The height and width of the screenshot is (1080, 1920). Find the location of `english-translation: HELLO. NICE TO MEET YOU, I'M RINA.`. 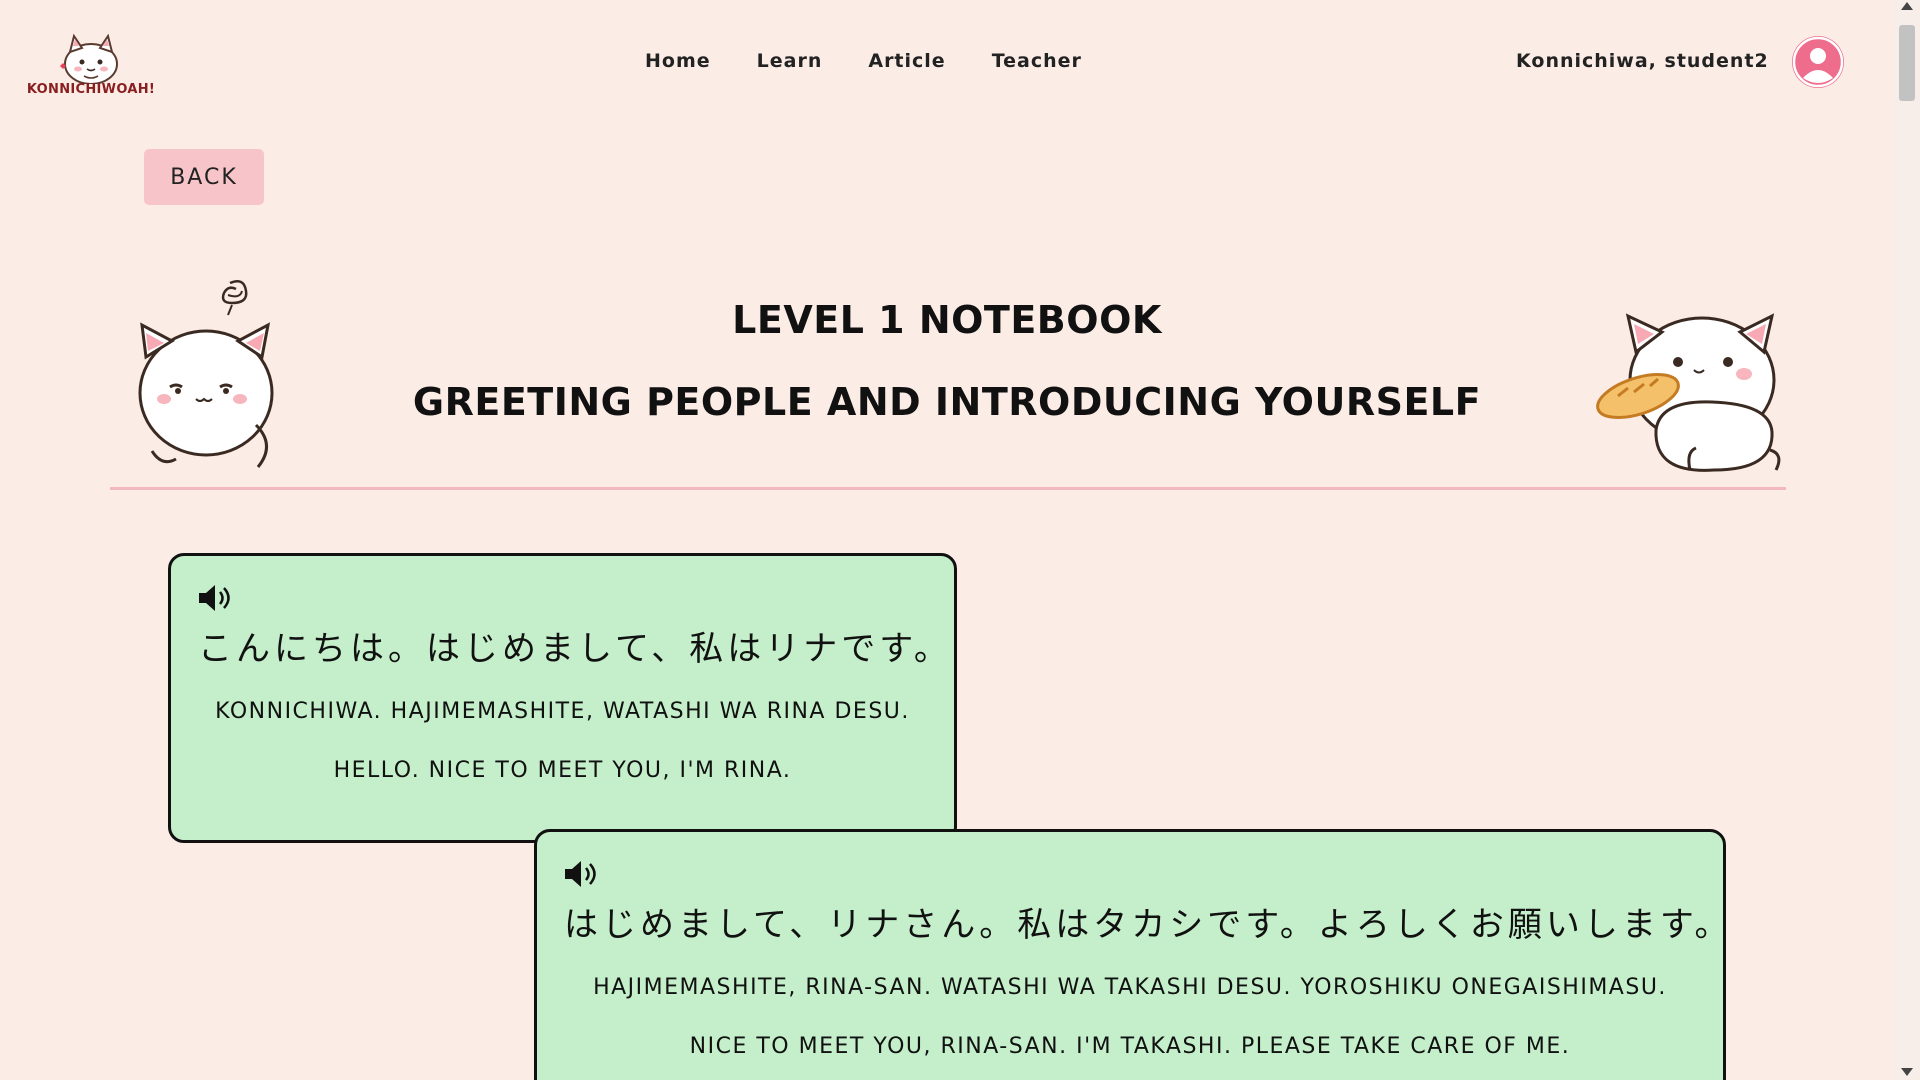

english-translation: HELLO. NICE TO MEET YOU, I'M RINA. is located at coordinates (562, 770).